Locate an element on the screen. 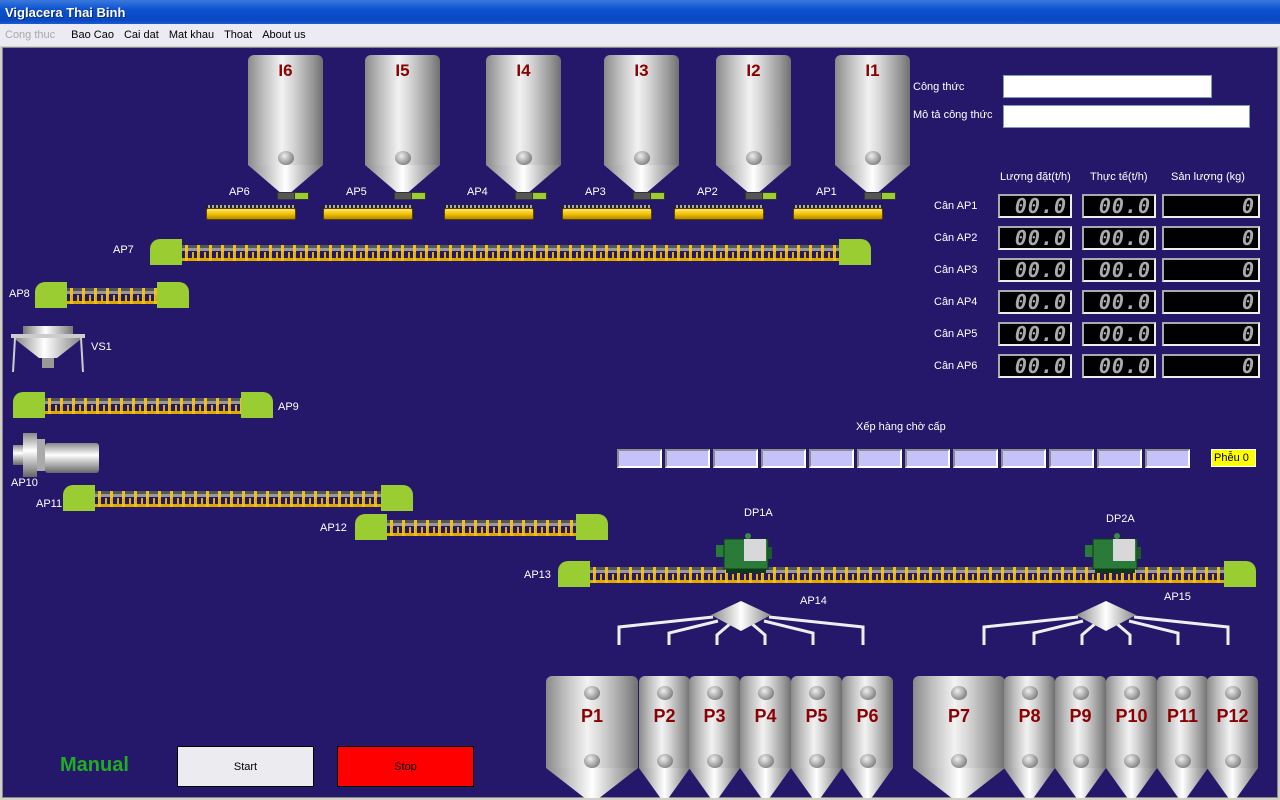  conveyor-ap12 is located at coordinates (481, 527).